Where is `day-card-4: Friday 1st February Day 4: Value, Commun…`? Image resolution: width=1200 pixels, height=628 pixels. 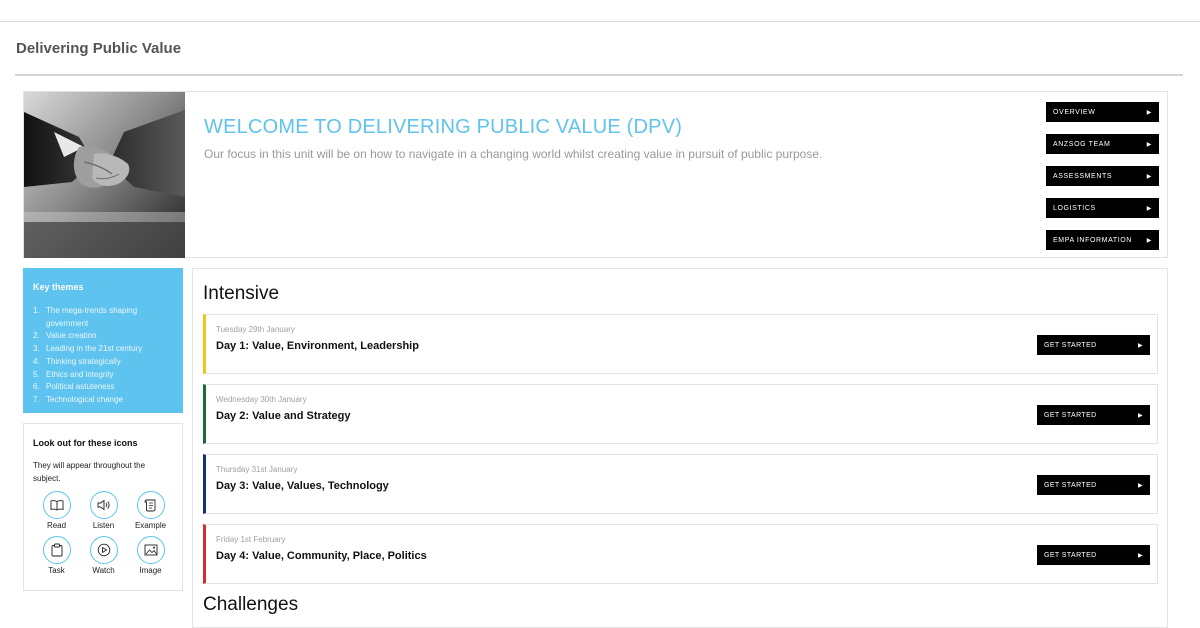
day-card-4: Friday 1st February Day 4: Value, Commun… is located at coordinates (680, 554).